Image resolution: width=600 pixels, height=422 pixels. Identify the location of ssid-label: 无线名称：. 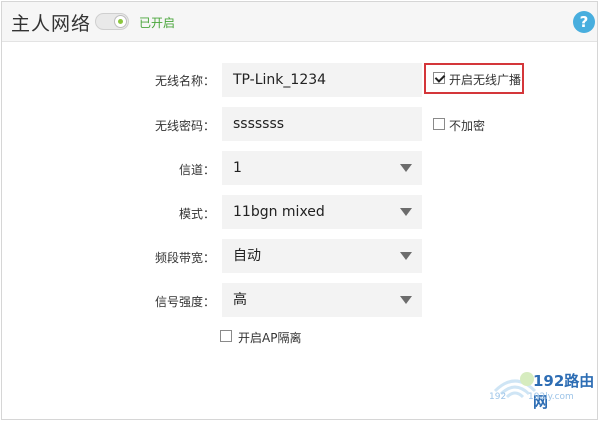
(184, 81).